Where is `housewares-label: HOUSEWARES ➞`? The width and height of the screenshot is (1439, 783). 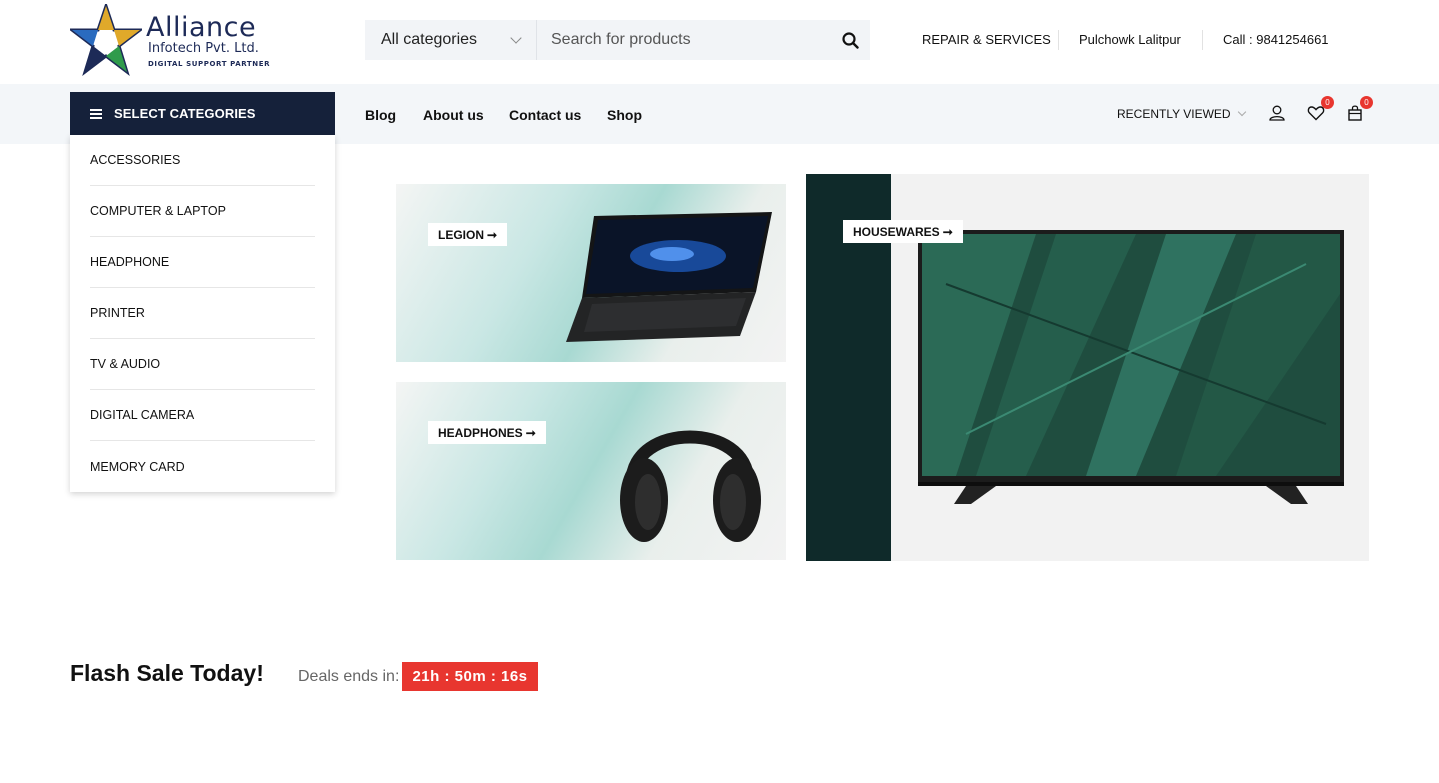
housewares-label: HOUSEWARES ➞ is located at coordinates (903, 231).